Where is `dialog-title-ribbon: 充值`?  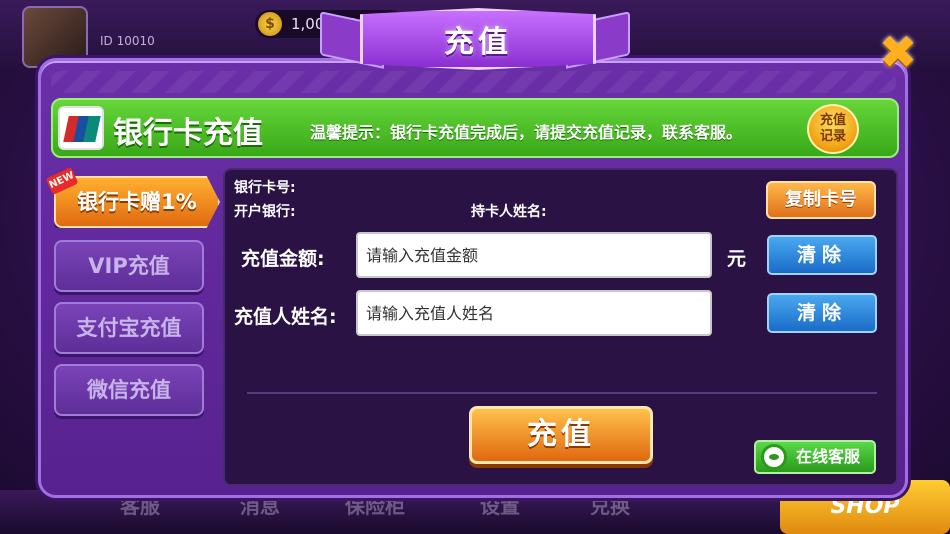 dialog-title-ribbon: 充值 is located at coordinates (475, 37).